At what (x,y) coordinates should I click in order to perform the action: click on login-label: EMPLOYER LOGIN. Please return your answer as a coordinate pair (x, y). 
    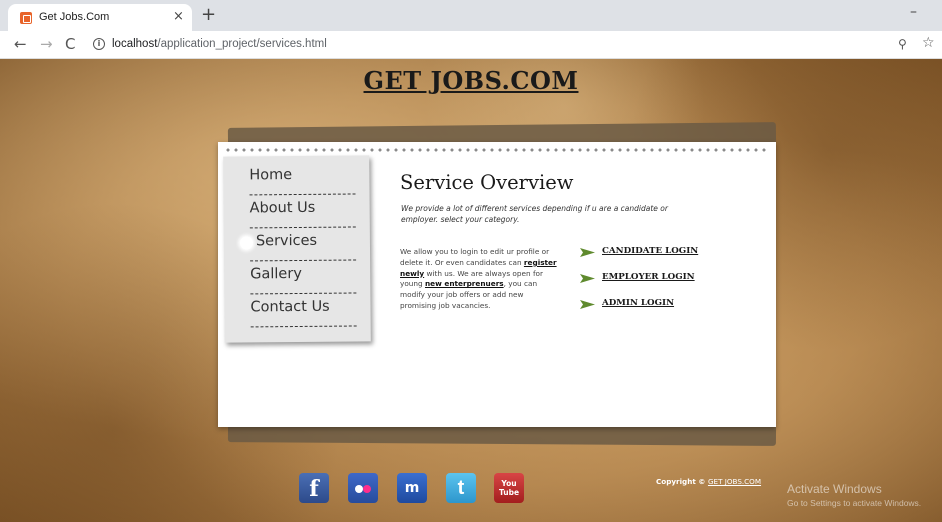
    Looking at the image, I should click on (648, 277).